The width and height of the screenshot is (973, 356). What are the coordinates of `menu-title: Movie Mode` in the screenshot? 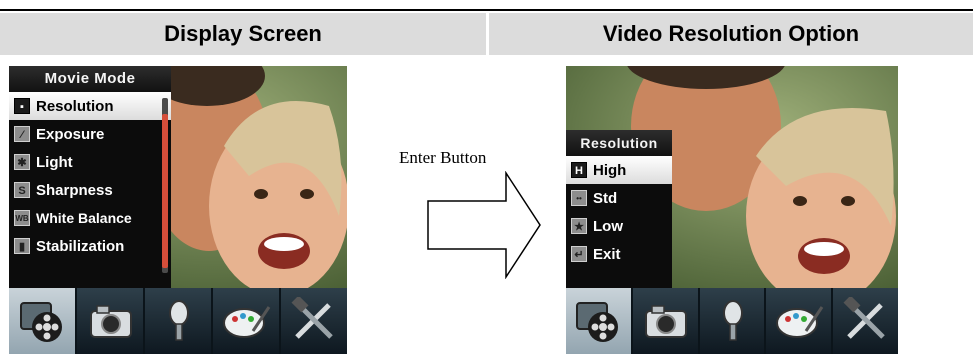 It's located at (90, 79).